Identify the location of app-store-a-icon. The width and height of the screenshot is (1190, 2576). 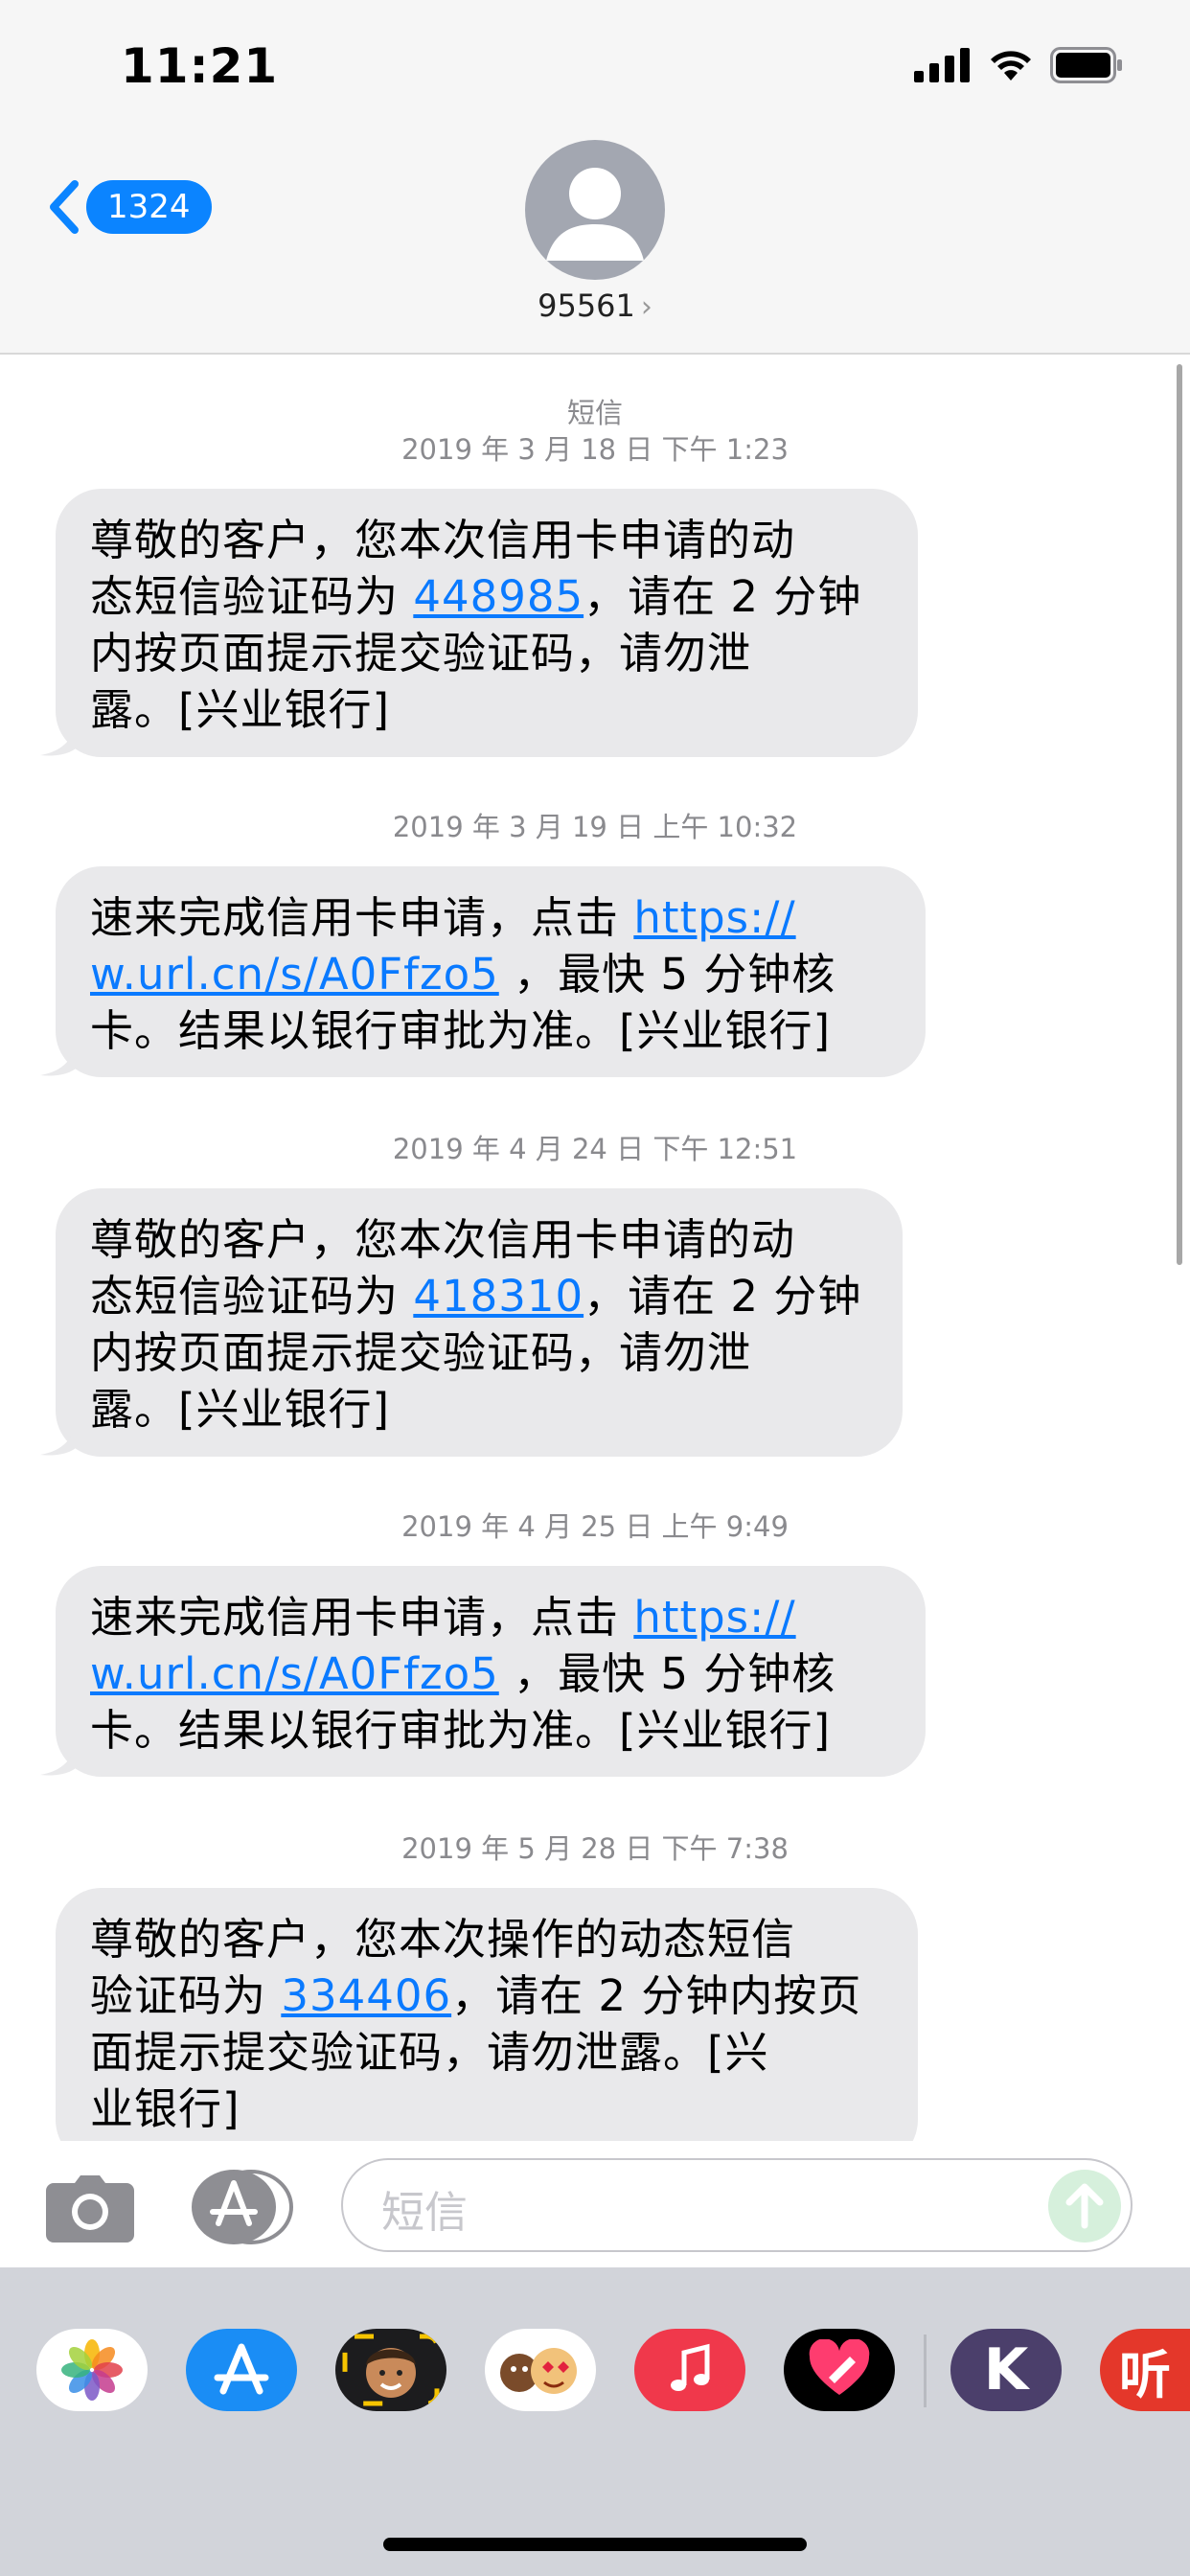
(242, 2369).